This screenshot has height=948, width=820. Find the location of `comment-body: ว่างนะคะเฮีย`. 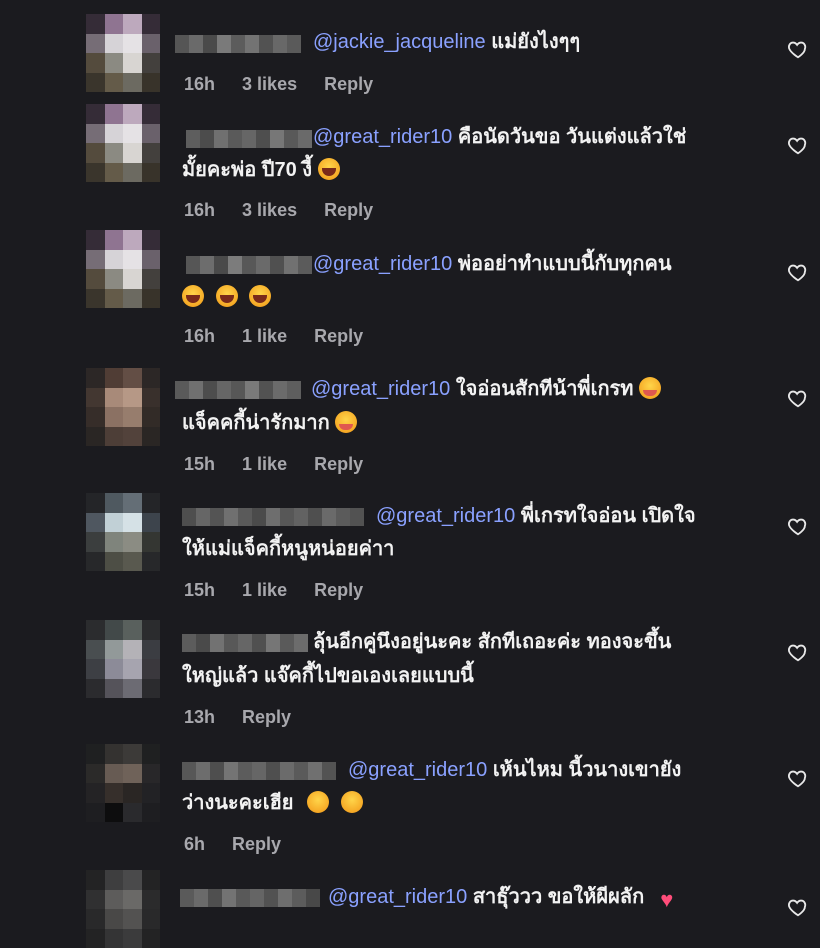

comment-body: ว่างนะคะเฮีย is located at coordinates (238, 803).